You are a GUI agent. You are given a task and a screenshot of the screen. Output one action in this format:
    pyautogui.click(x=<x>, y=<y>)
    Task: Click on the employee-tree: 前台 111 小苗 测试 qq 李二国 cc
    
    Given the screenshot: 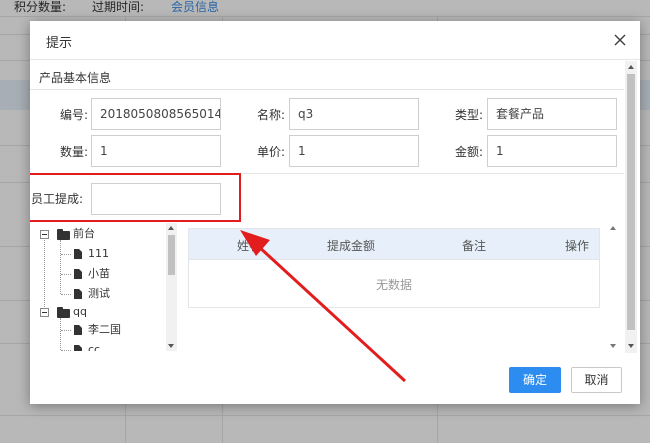 What is the action you would take?
    pyautogui.click(x=105, y=287)
    